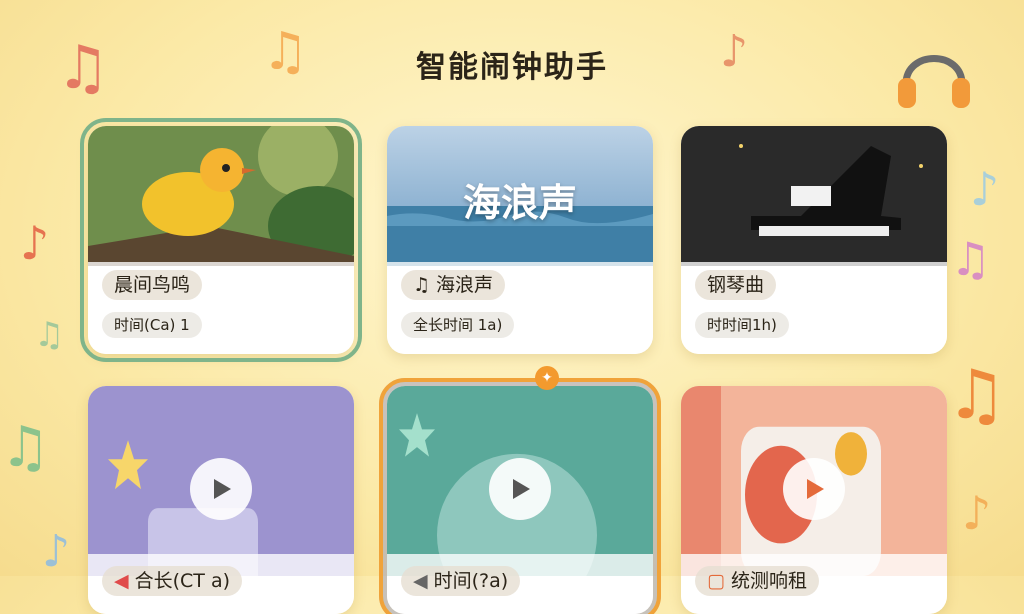 The image size is (1024, 614). I want to click on sound-card-birds: 晨间鸟鸣 时间(Ca) 1, so click(221, 240).